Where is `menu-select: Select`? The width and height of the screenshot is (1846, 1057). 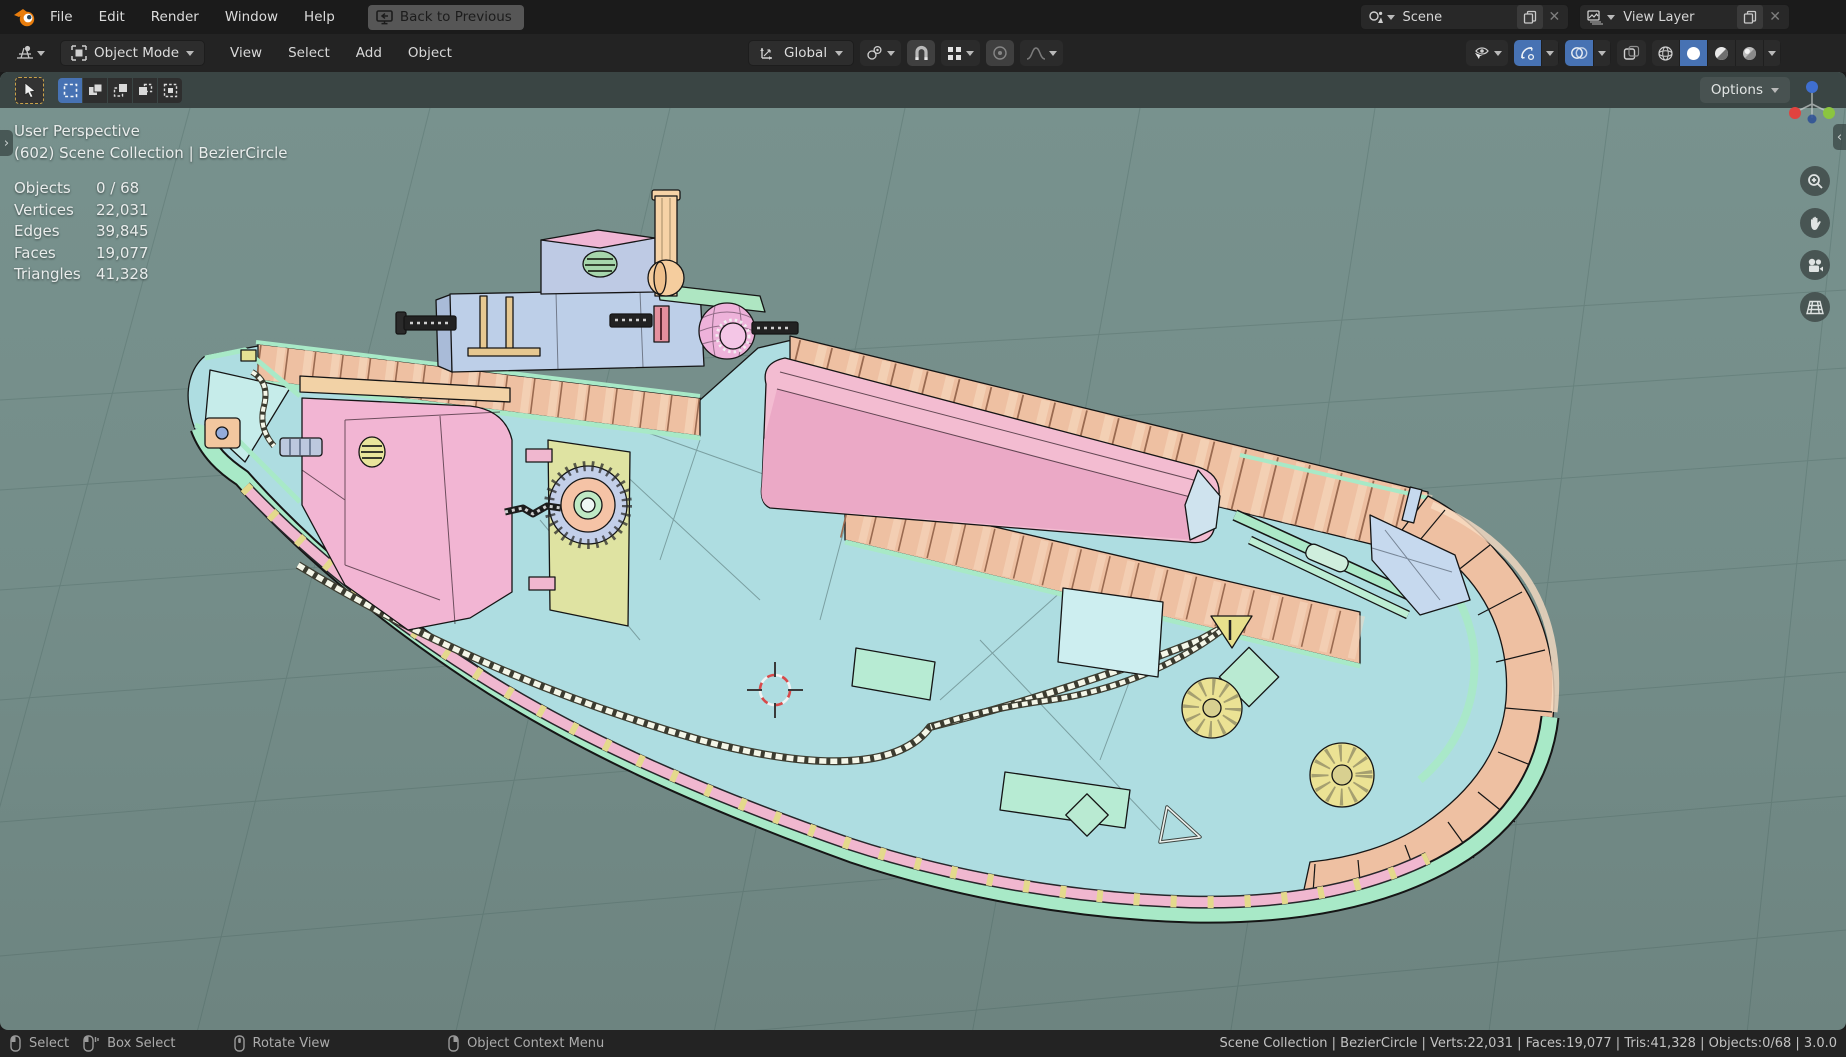 menu-select: Select is located at coordinates (309, 53).